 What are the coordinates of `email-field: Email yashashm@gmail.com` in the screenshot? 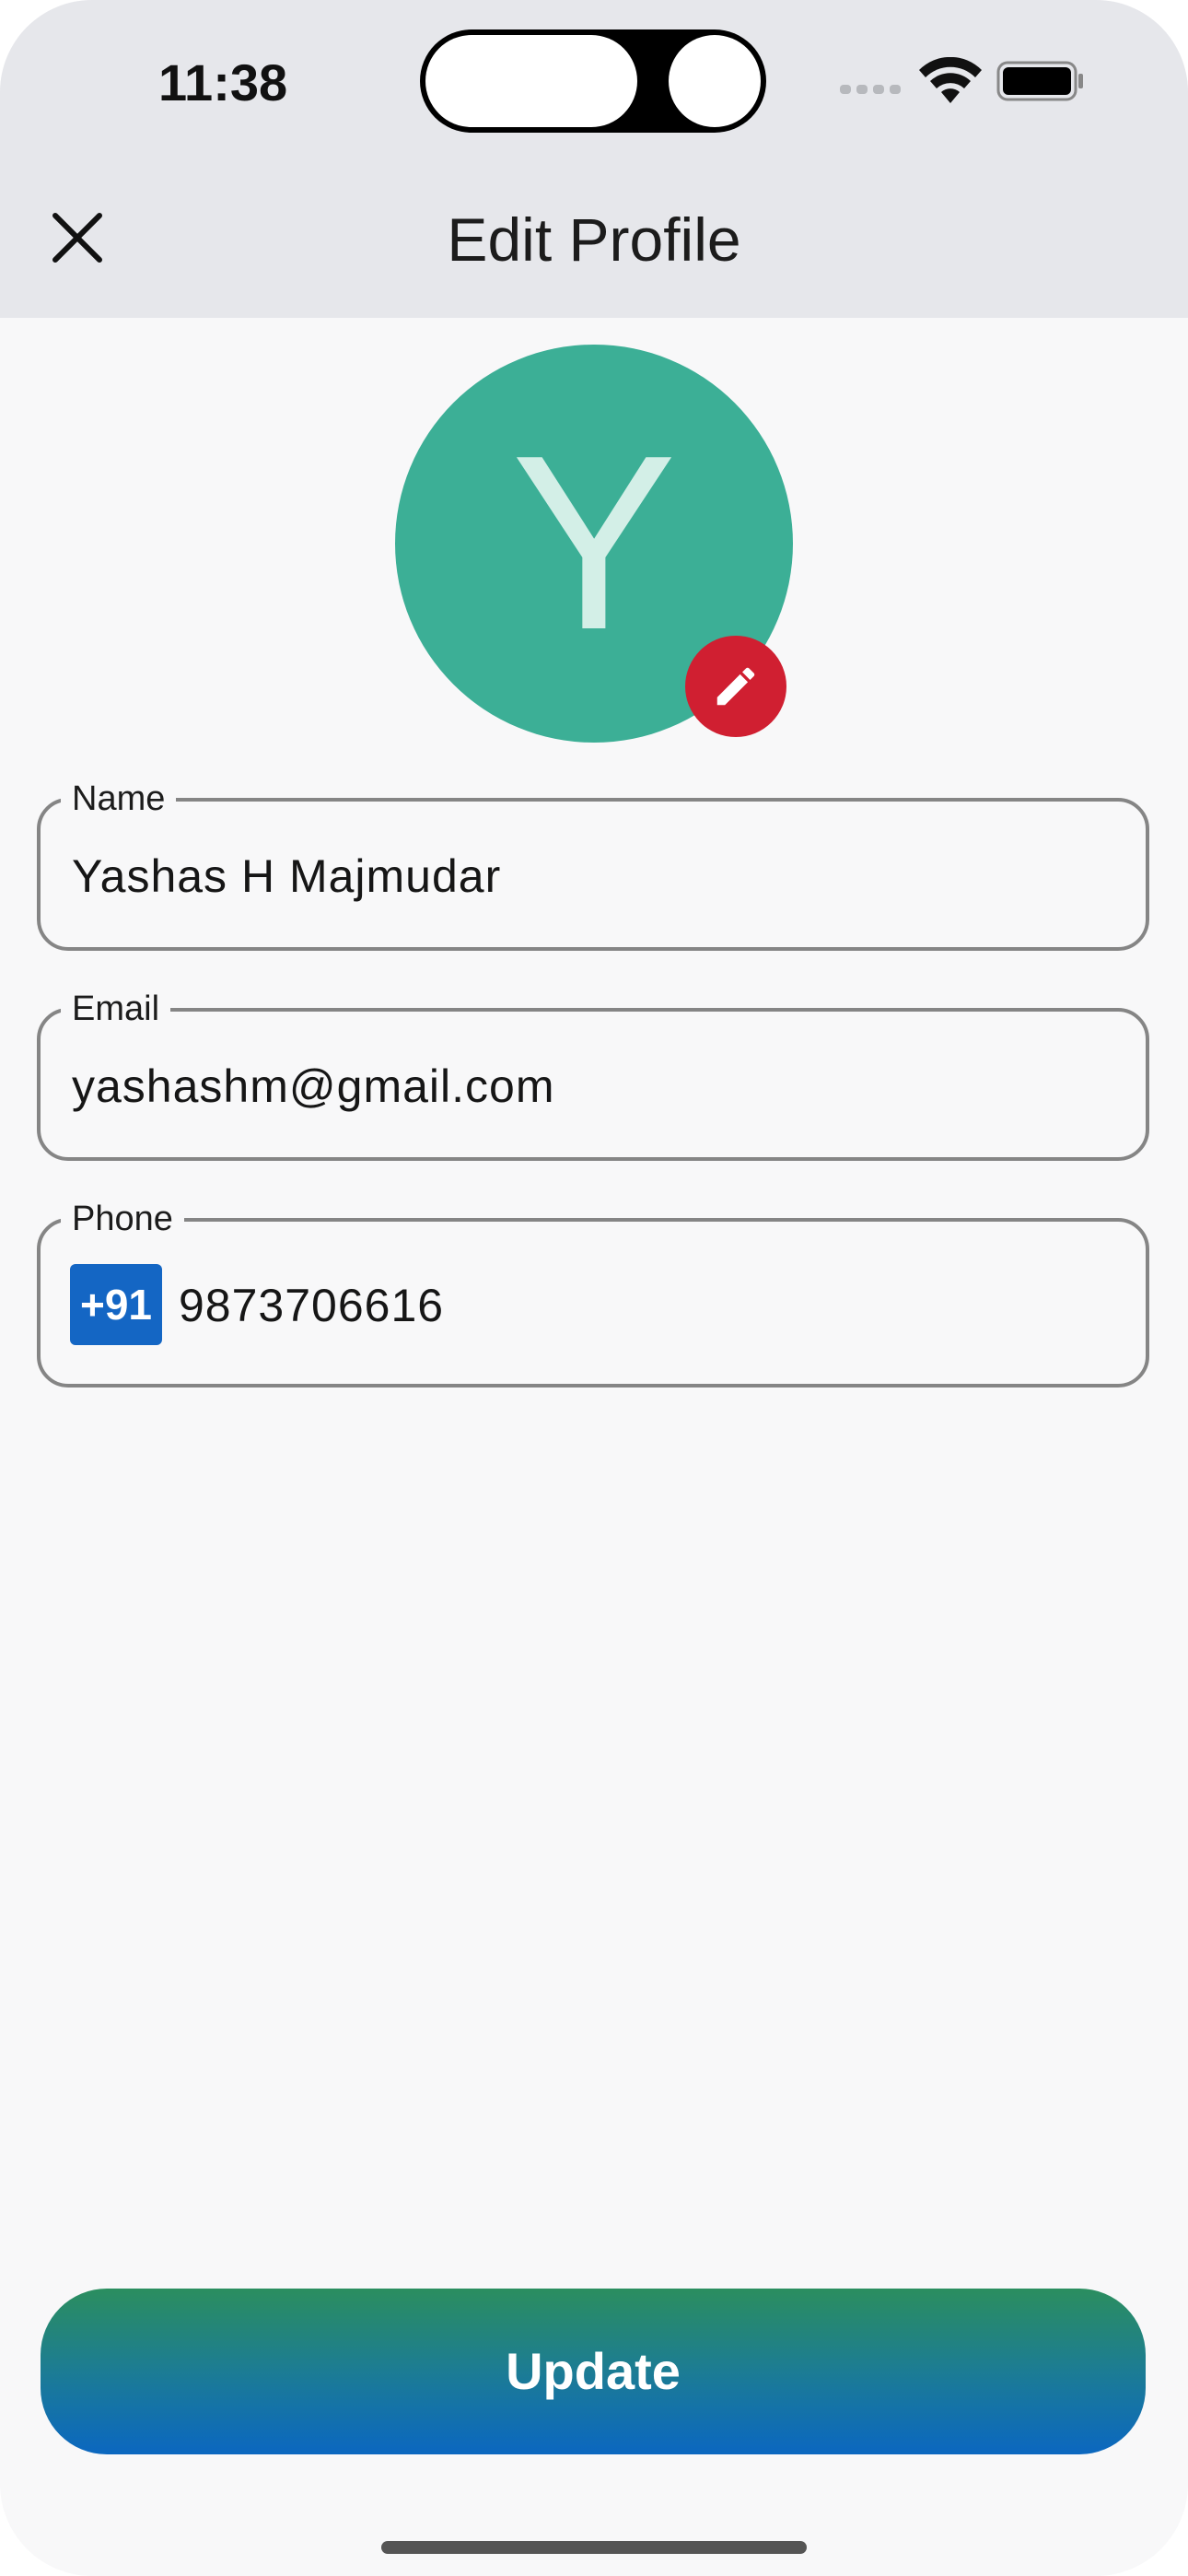 It's located at (593, 1073).